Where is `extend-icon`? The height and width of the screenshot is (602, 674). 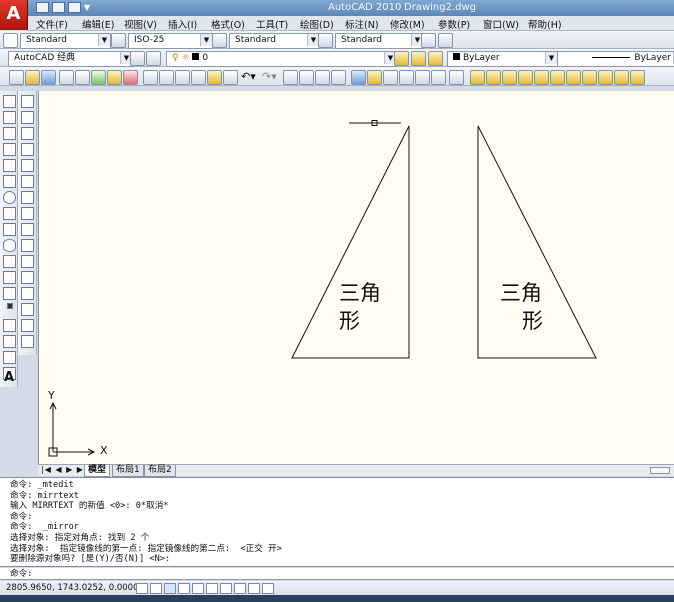 extend-icon is located at coordinates (27, 261).